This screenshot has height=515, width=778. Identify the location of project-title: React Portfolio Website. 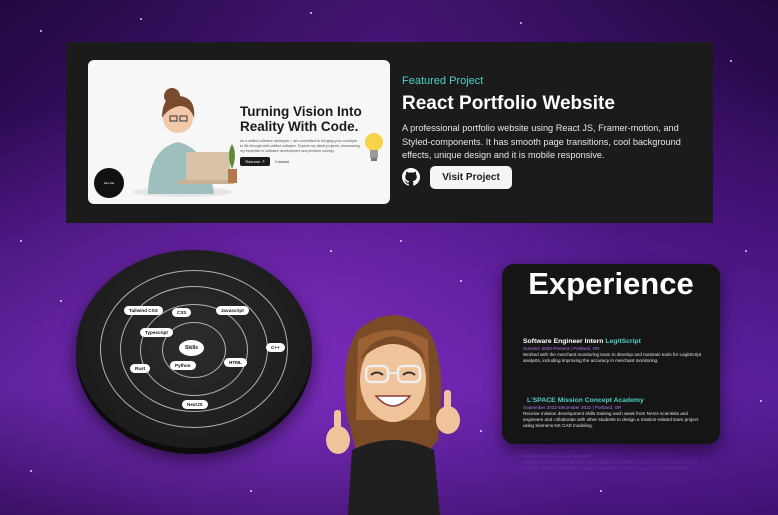
(508, 104).